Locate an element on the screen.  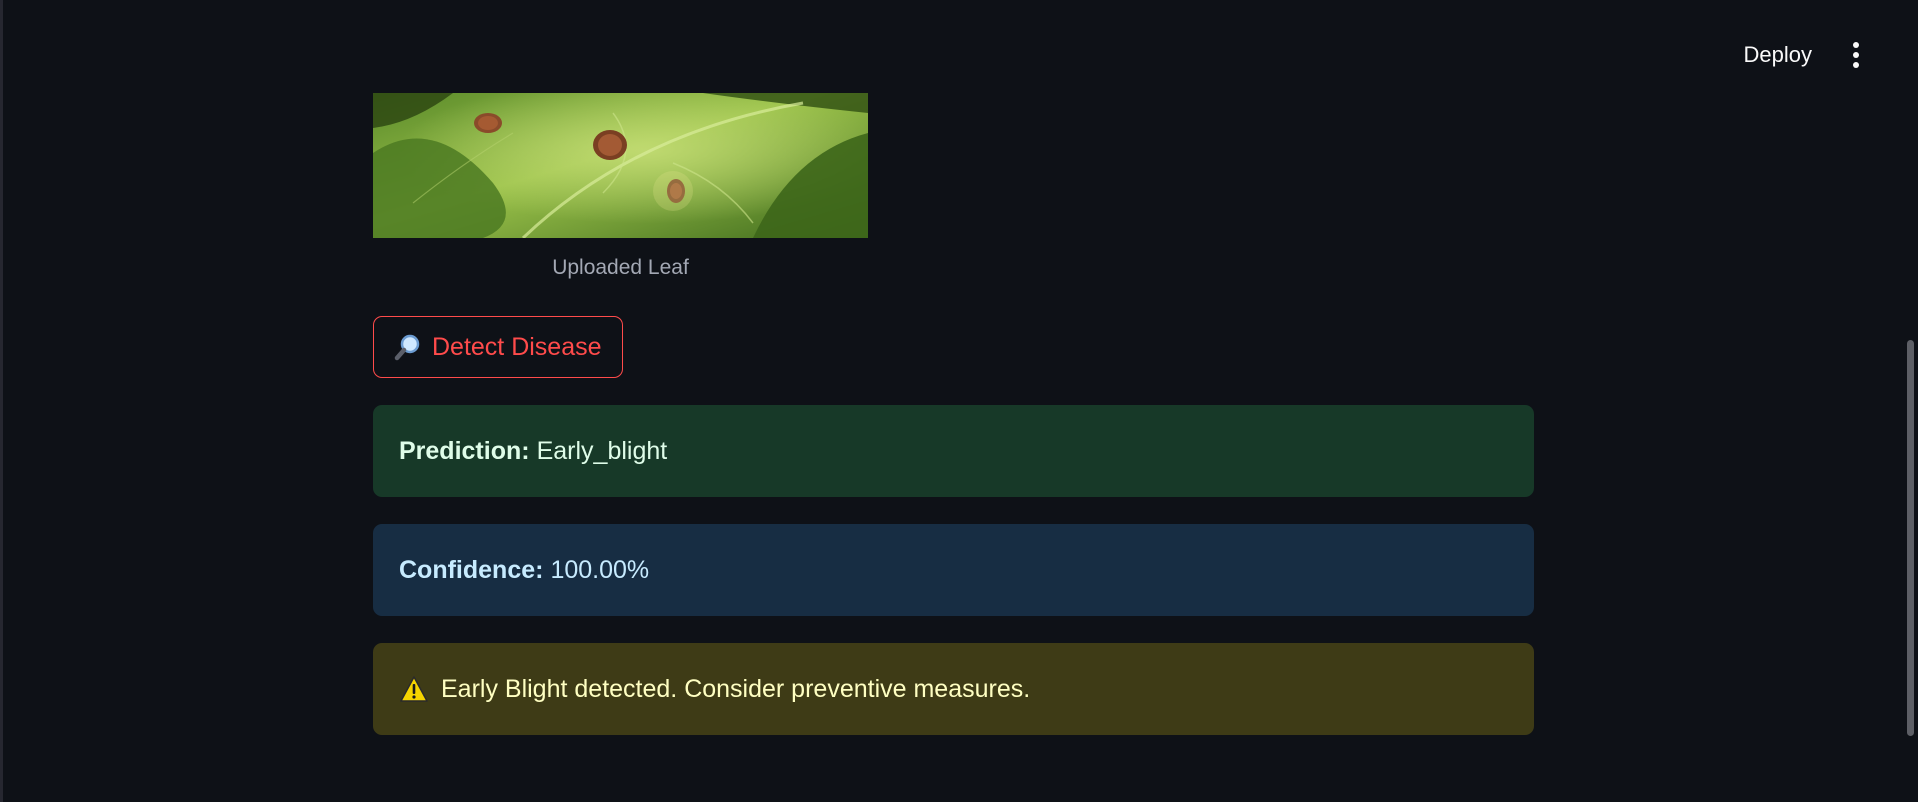
vertical-scrollbar is located at coordinates (1910, 538).